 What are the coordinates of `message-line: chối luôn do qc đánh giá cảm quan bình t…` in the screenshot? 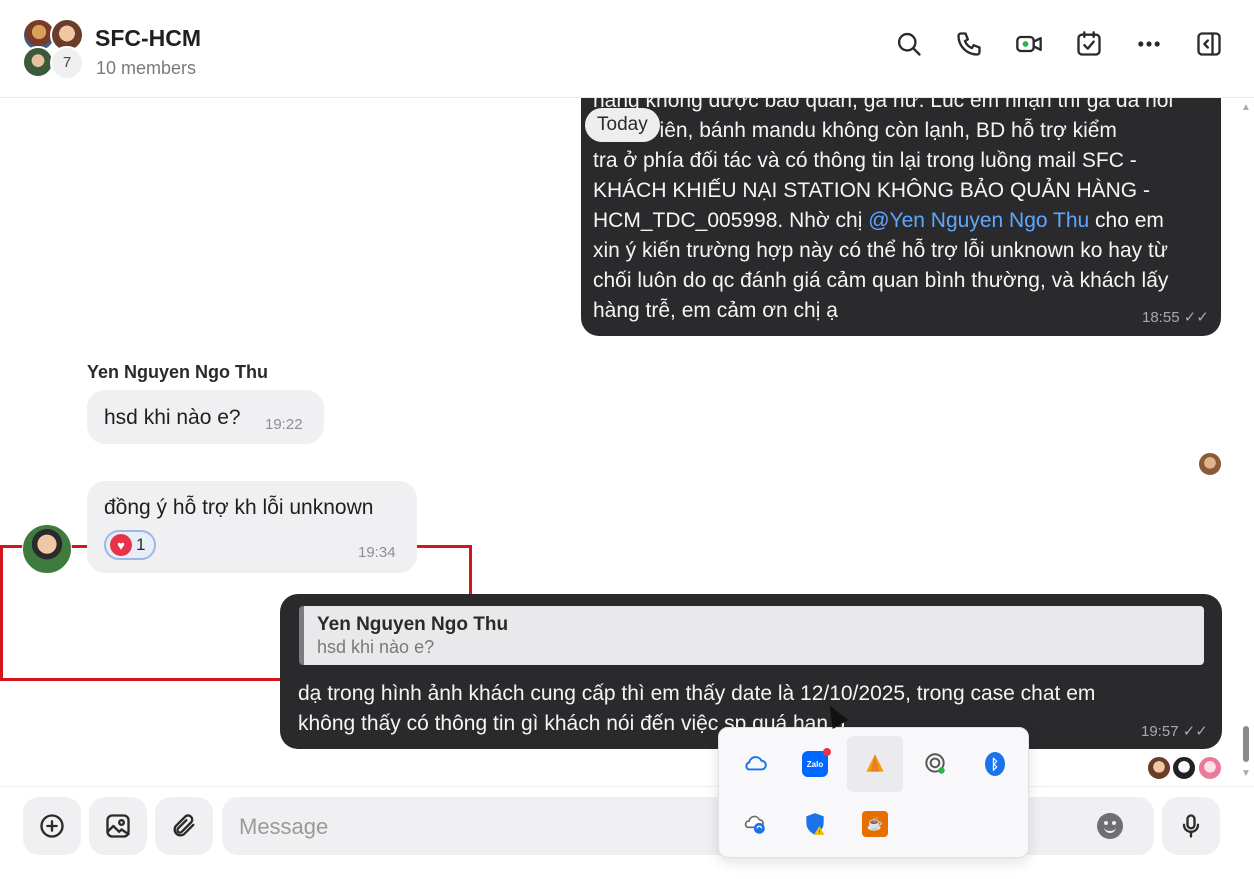 It's located at (881, 280).